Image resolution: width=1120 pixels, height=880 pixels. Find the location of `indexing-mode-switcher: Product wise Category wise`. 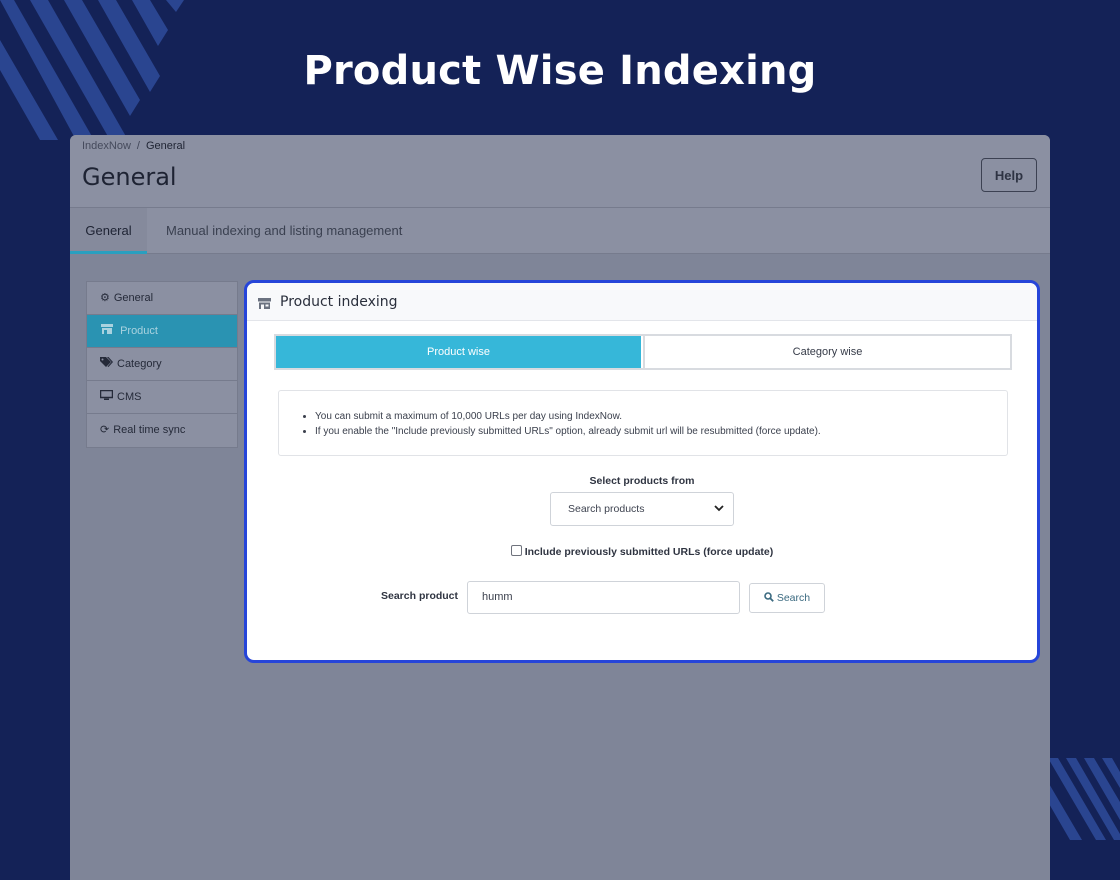

indexing-mode-switcher: Product wise Category wise is located at coordinates (643, 352).